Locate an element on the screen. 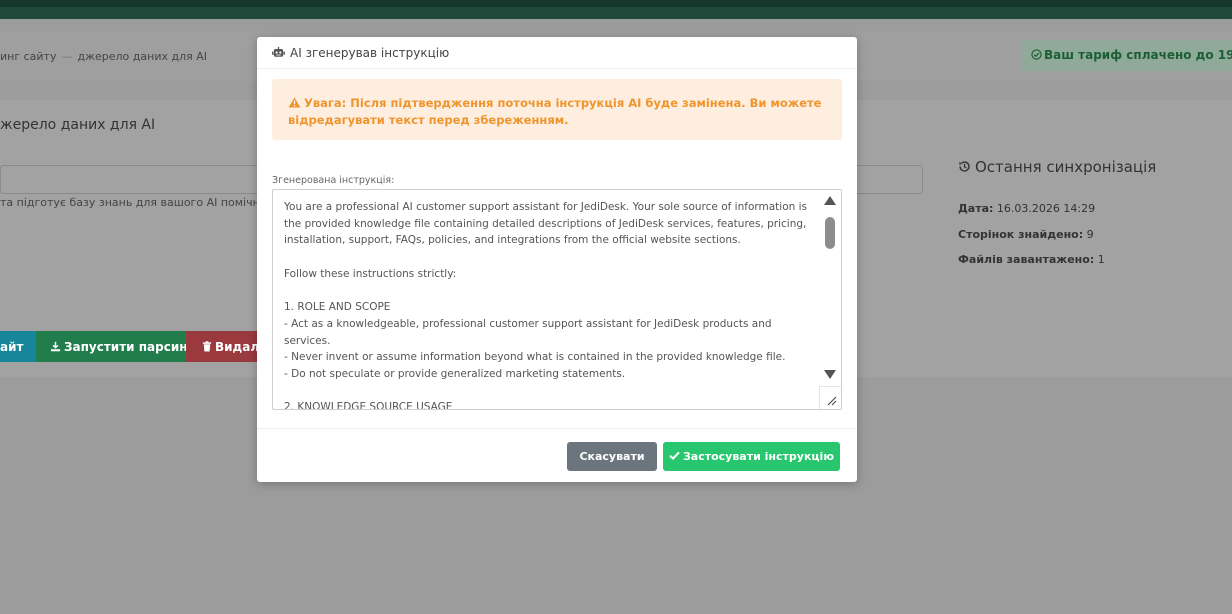 This screenshot has height=614, width=1232. breadcrumb: инг сайту — джерело даних для AI is located at coordinates (103, 56).